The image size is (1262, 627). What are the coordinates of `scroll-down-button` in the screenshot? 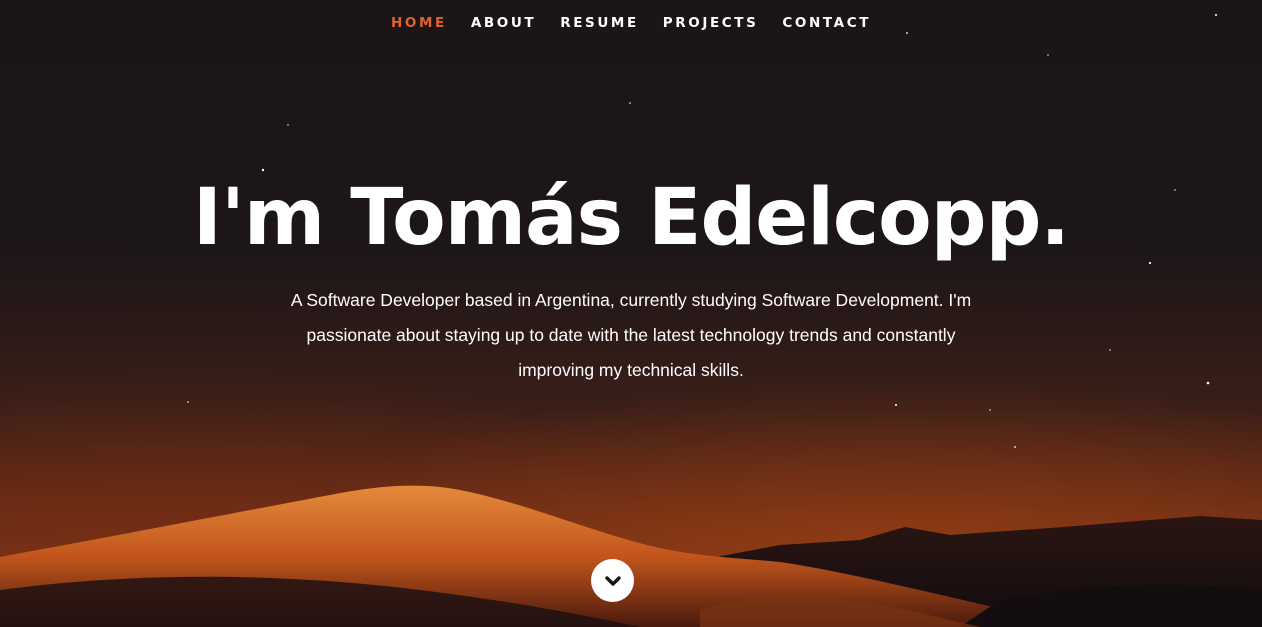 It's located at (612, 580).